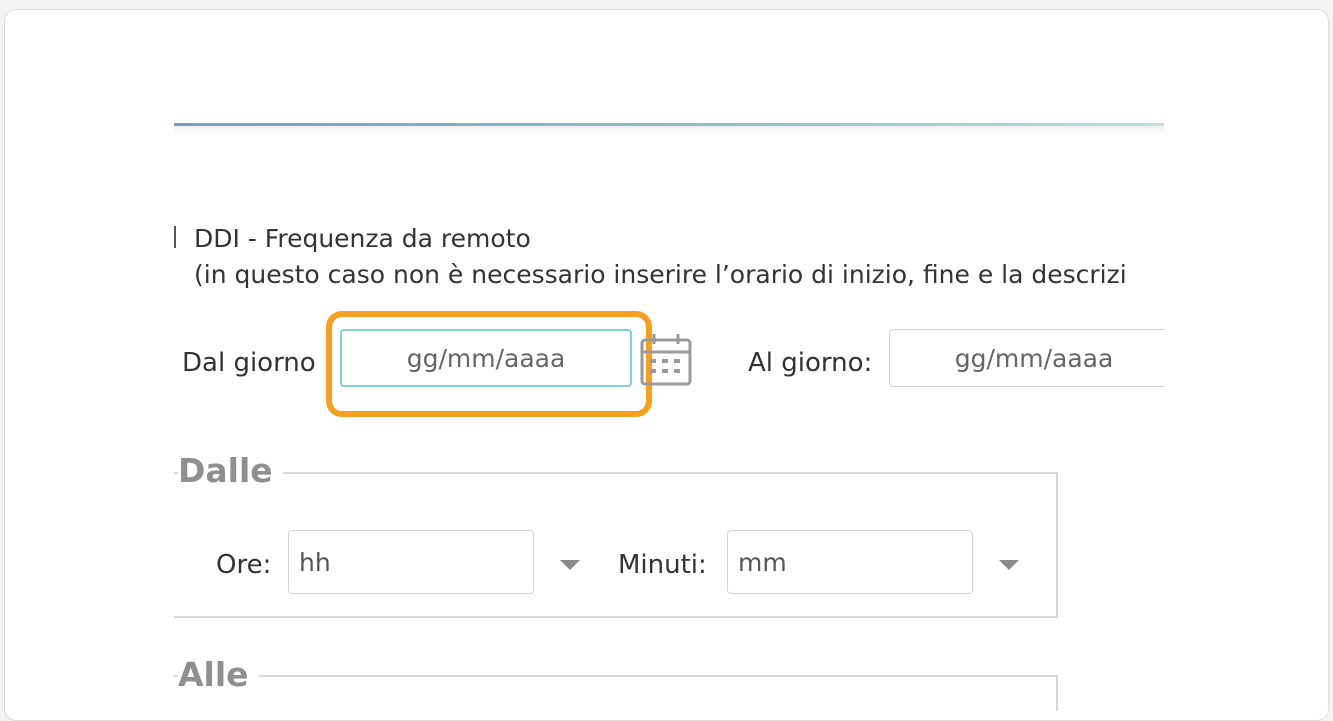  What do you see at coordinates (218, 674) in the screenshot?
I see `to-time-legend: Alle` at bounding box center [218, 674].